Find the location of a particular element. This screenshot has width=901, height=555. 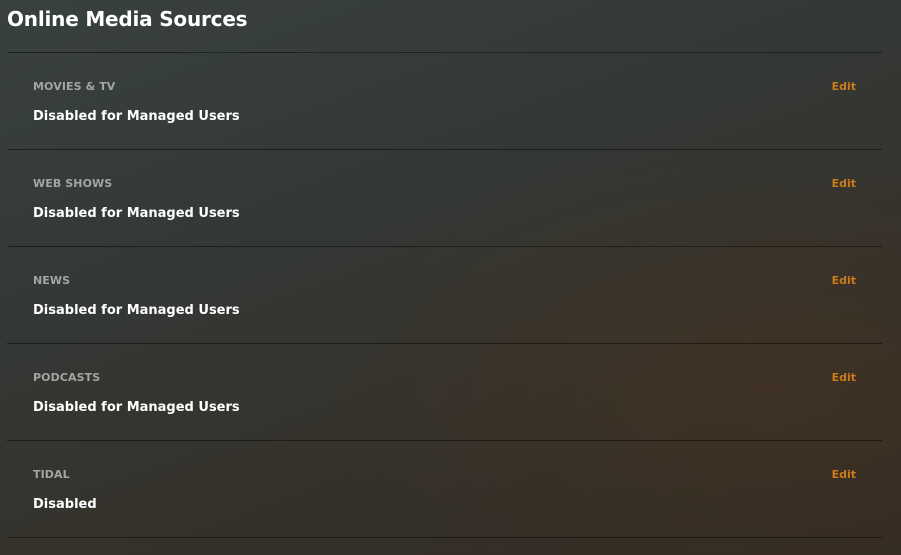

page-title: Online Media Sources is located at coordinates (127, 19).